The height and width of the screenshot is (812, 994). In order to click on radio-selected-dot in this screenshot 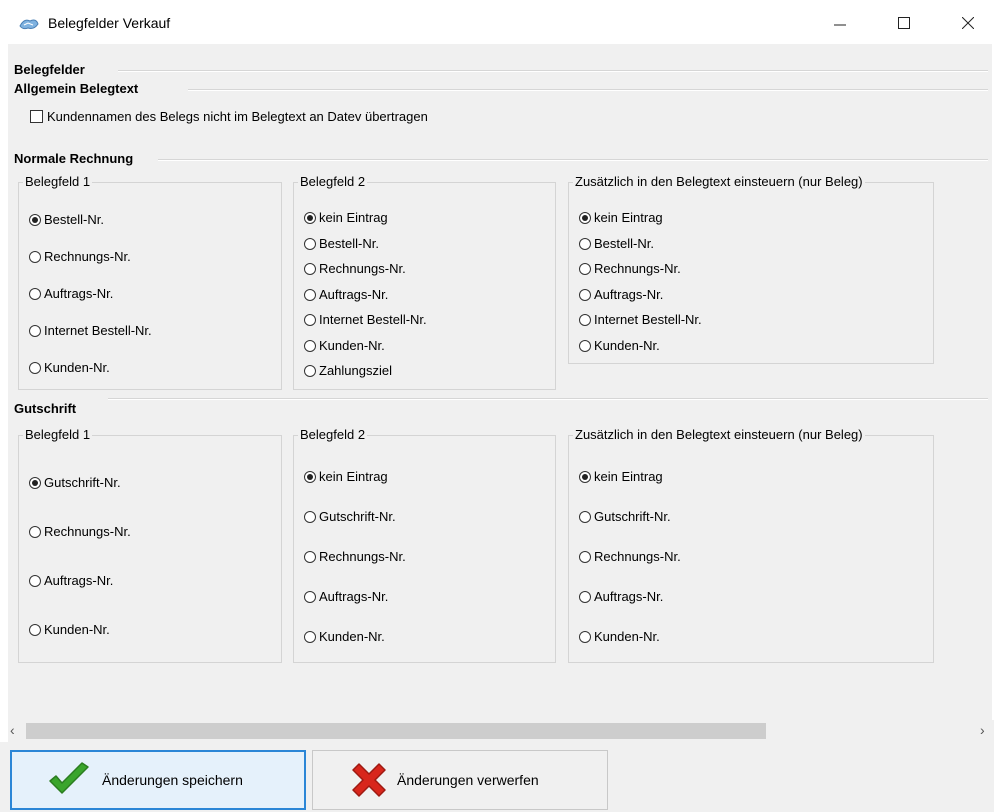, I will do `click(585, 217)`.